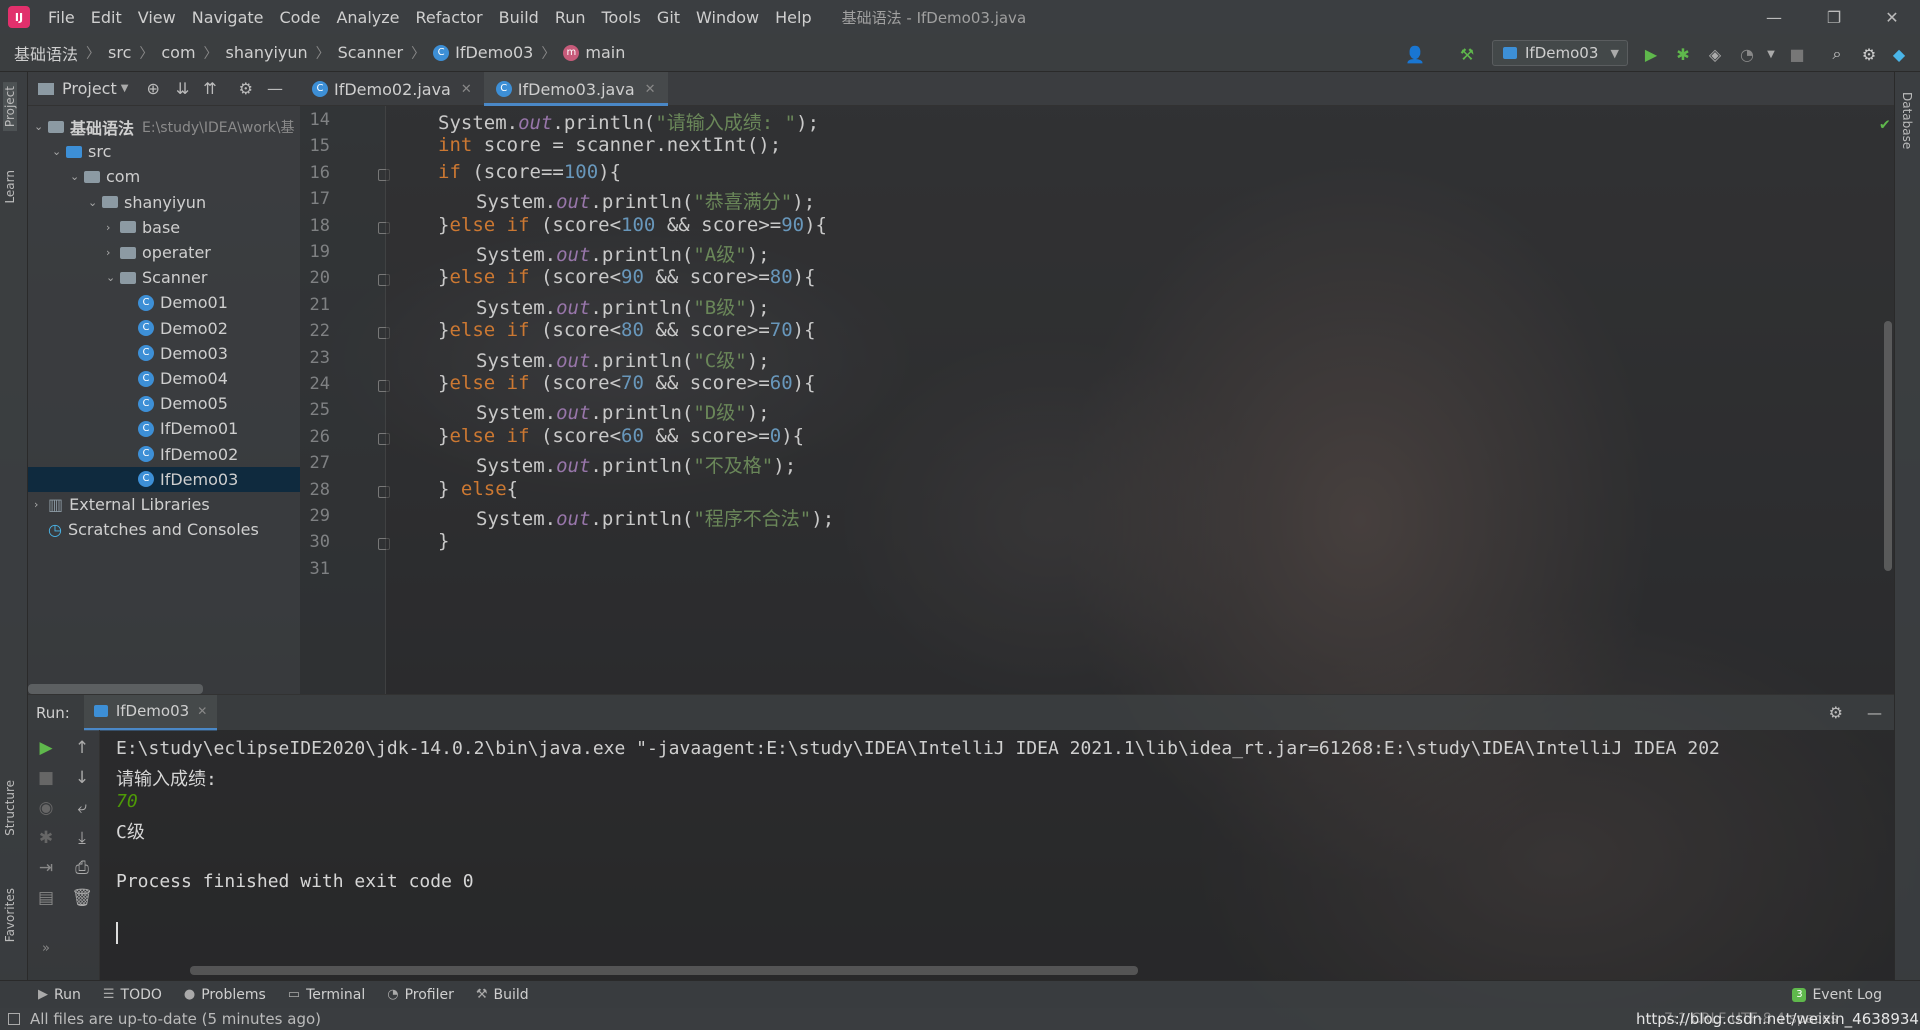  What do you see at coordinates (575, 89) in the screenshot?
I see `editor-tab: C IfDemo03.java ✕` at bounding box center [575, 89].